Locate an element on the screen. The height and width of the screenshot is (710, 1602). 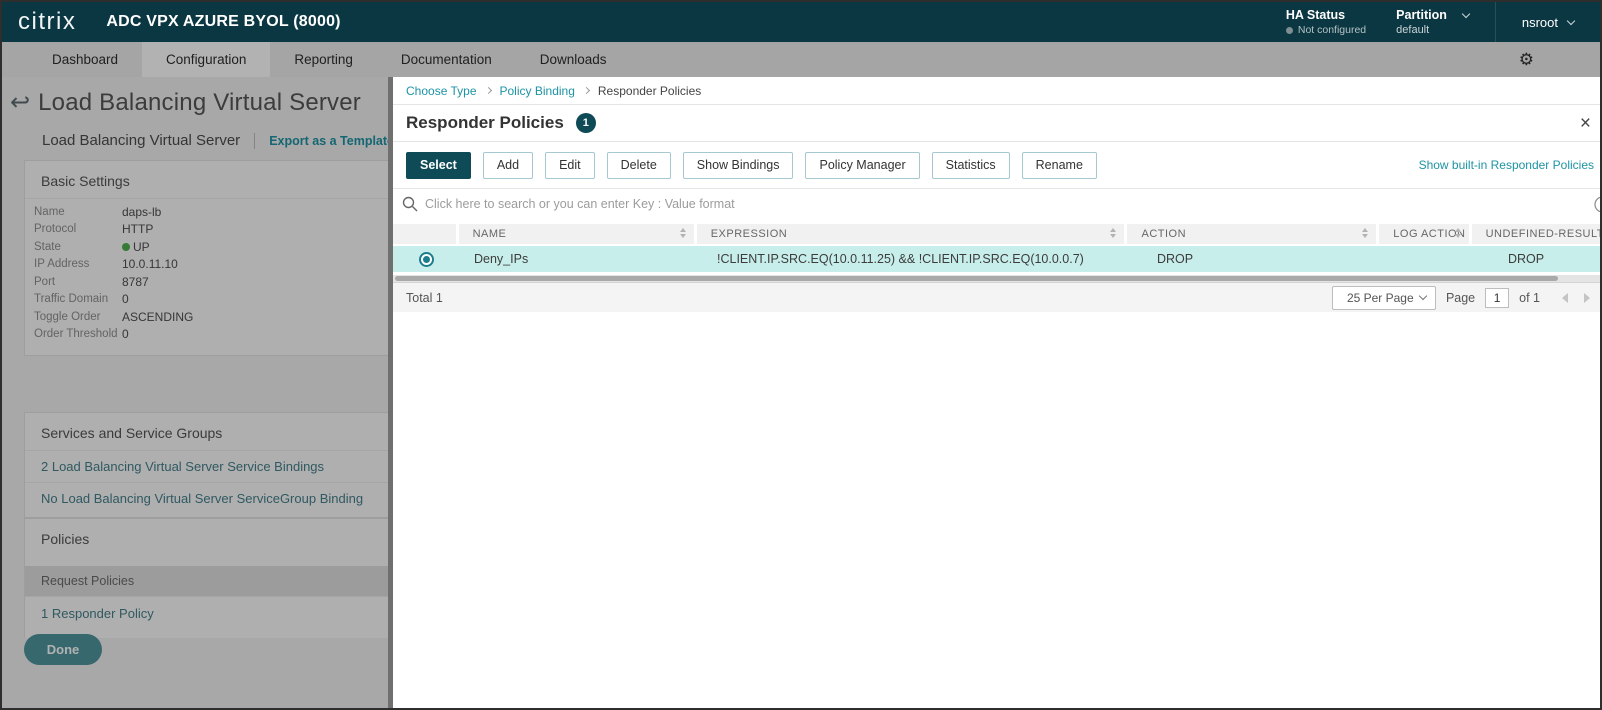
cell-action: DROP is located at coordinates (1175, 259).